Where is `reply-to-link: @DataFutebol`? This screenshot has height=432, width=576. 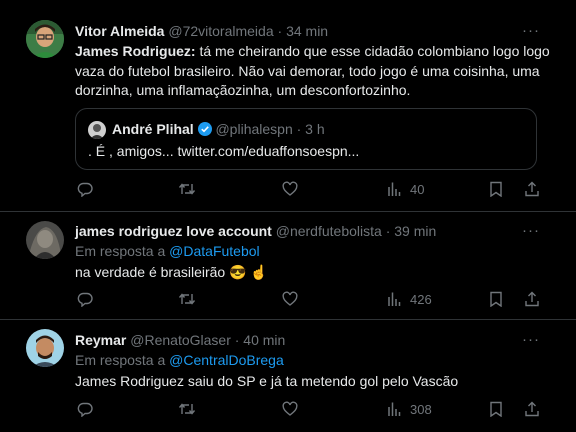
reply-to-link: @DataFutebol is located at coordinates (214, 251).